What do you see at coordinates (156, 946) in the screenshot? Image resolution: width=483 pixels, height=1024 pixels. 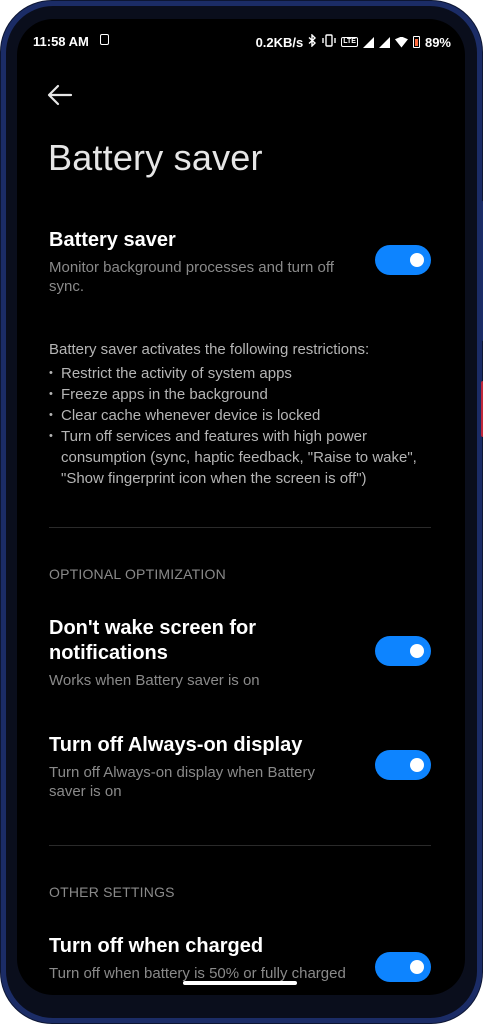 I see `turn-off-when-charged-title: Turn off when charged` at bounding box center [156, 946].